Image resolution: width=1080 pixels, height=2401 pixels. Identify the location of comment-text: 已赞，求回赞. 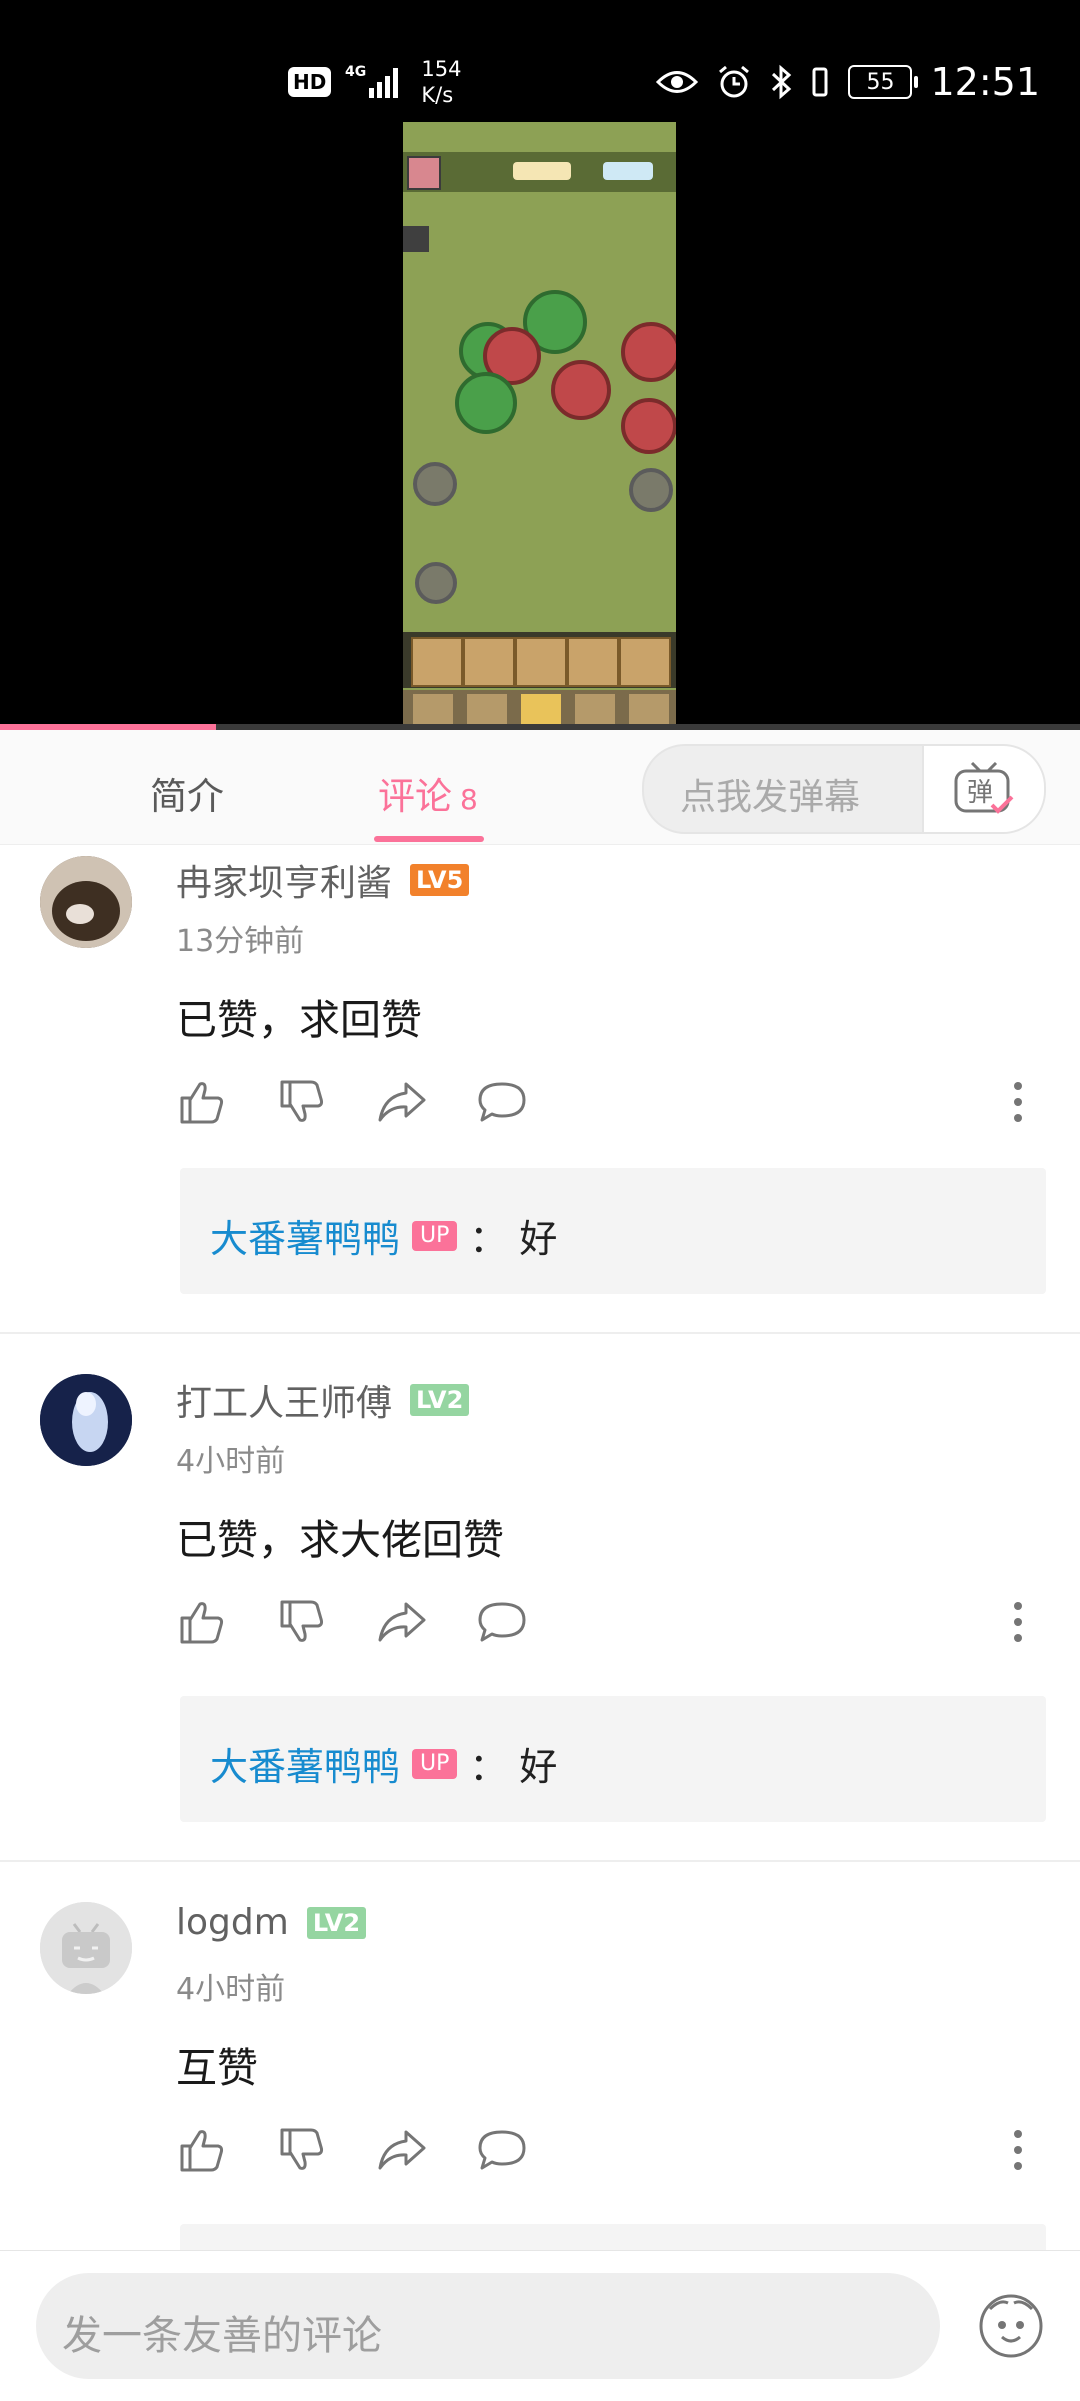
(299, 1020).